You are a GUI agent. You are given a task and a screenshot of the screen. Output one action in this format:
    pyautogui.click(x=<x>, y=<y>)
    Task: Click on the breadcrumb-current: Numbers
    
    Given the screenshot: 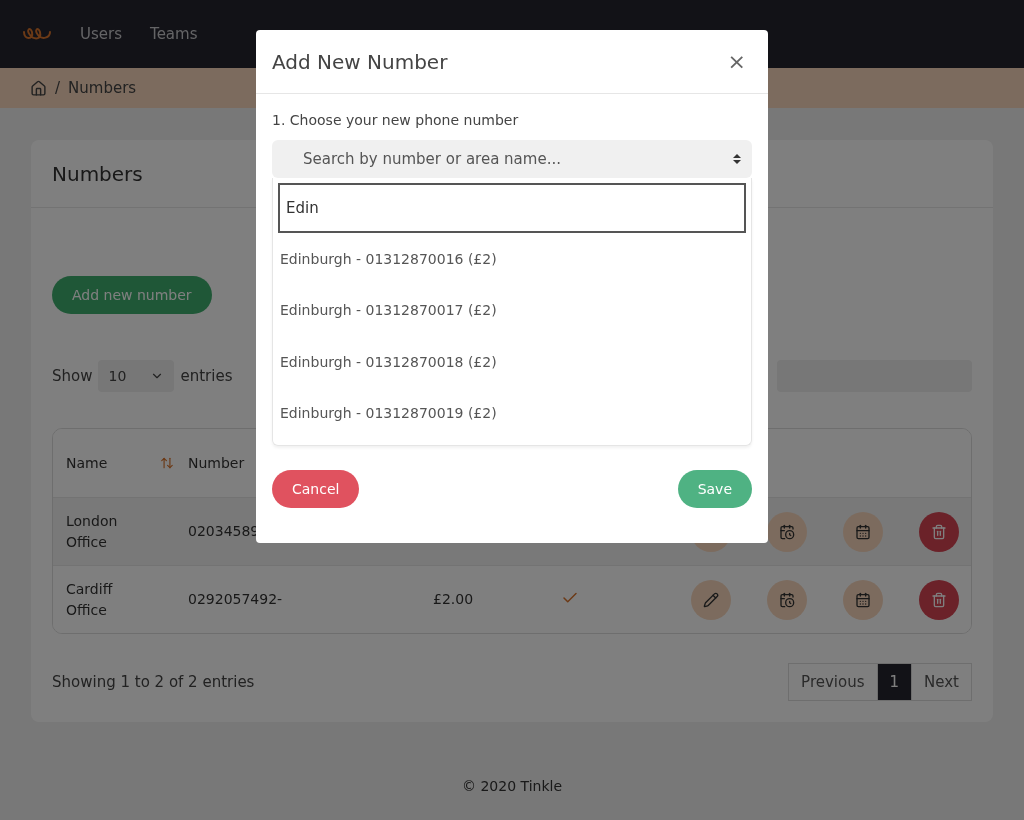 What is the action you would take?
    pyautogui.click(x=102, y=88)
    